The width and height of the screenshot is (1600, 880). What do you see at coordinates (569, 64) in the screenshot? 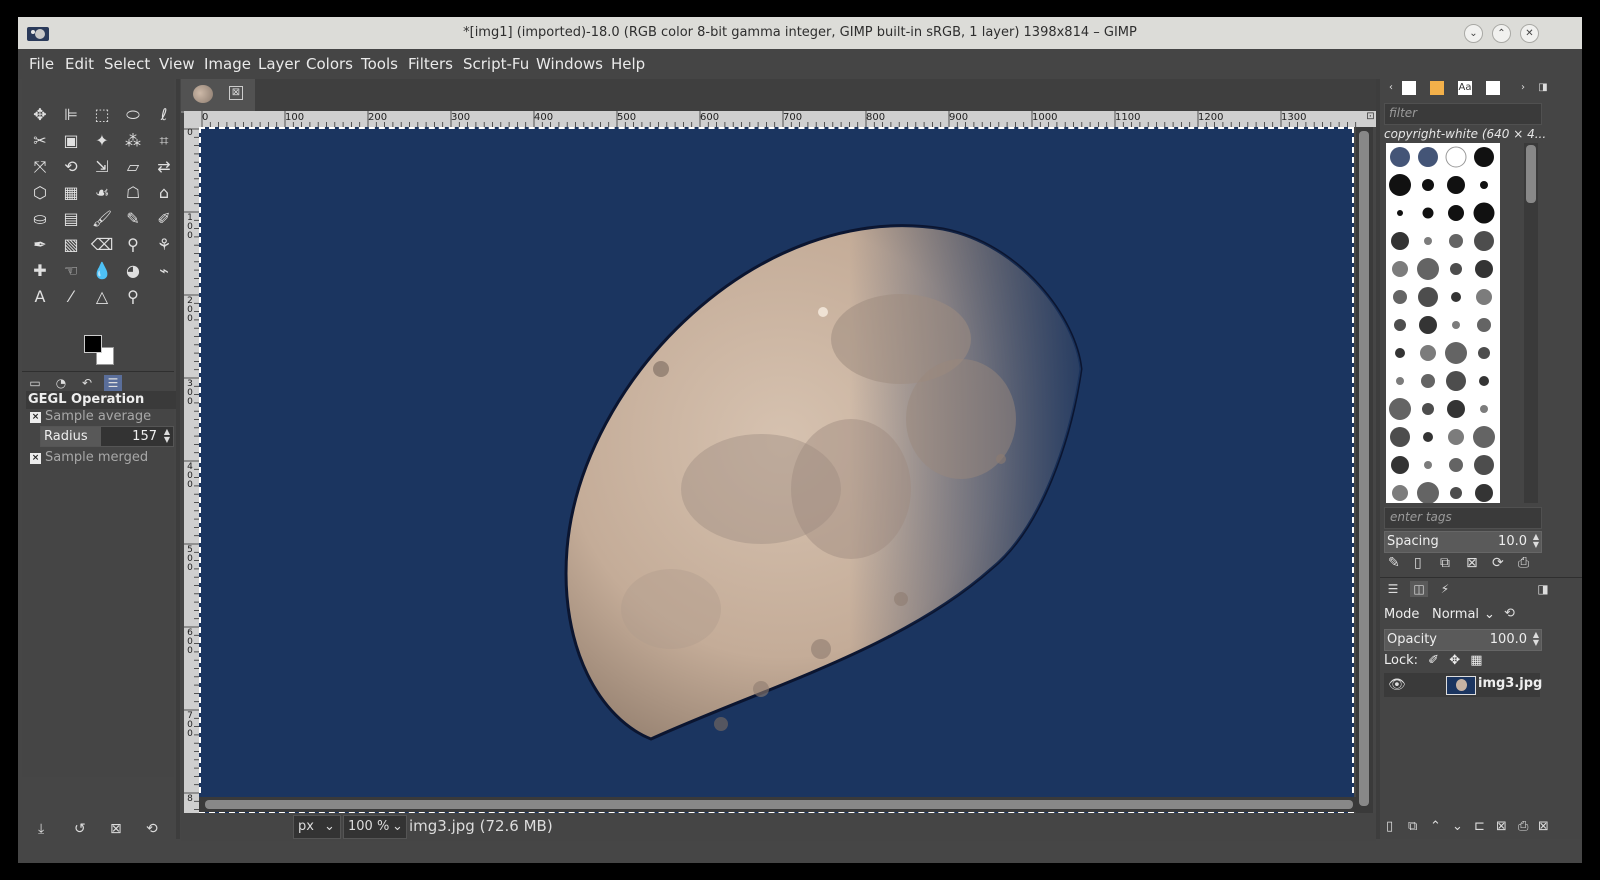
I see `menu-windows: Windows` at bounding box center [569, 64].